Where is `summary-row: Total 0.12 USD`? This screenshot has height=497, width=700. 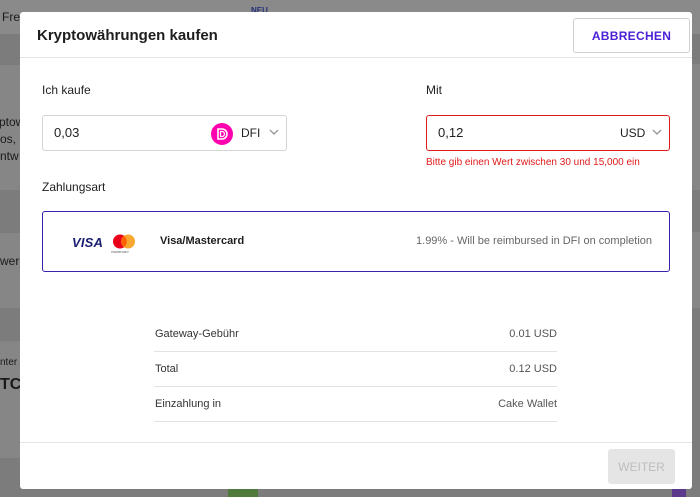 summary-row: Total 0.12 USD is located at coordinates (355, 369).